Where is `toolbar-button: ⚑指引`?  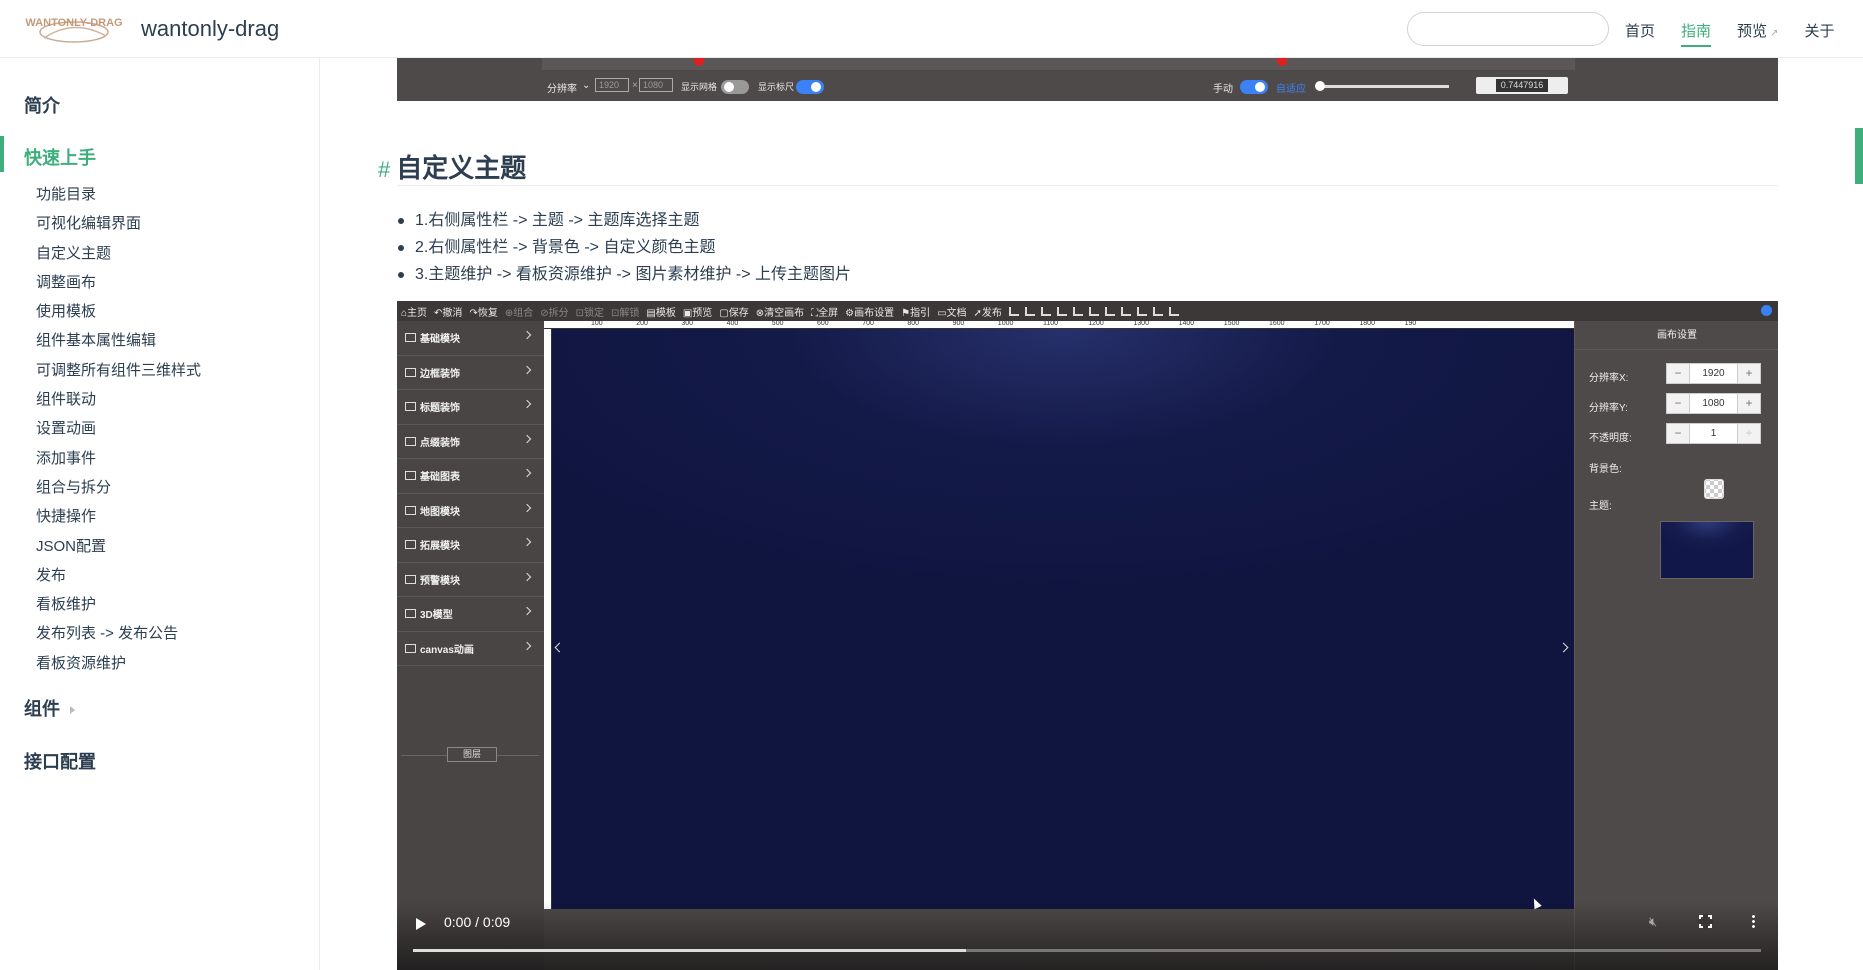 toolbar-button: ⚑指引 is located at coordinates (915, 311).